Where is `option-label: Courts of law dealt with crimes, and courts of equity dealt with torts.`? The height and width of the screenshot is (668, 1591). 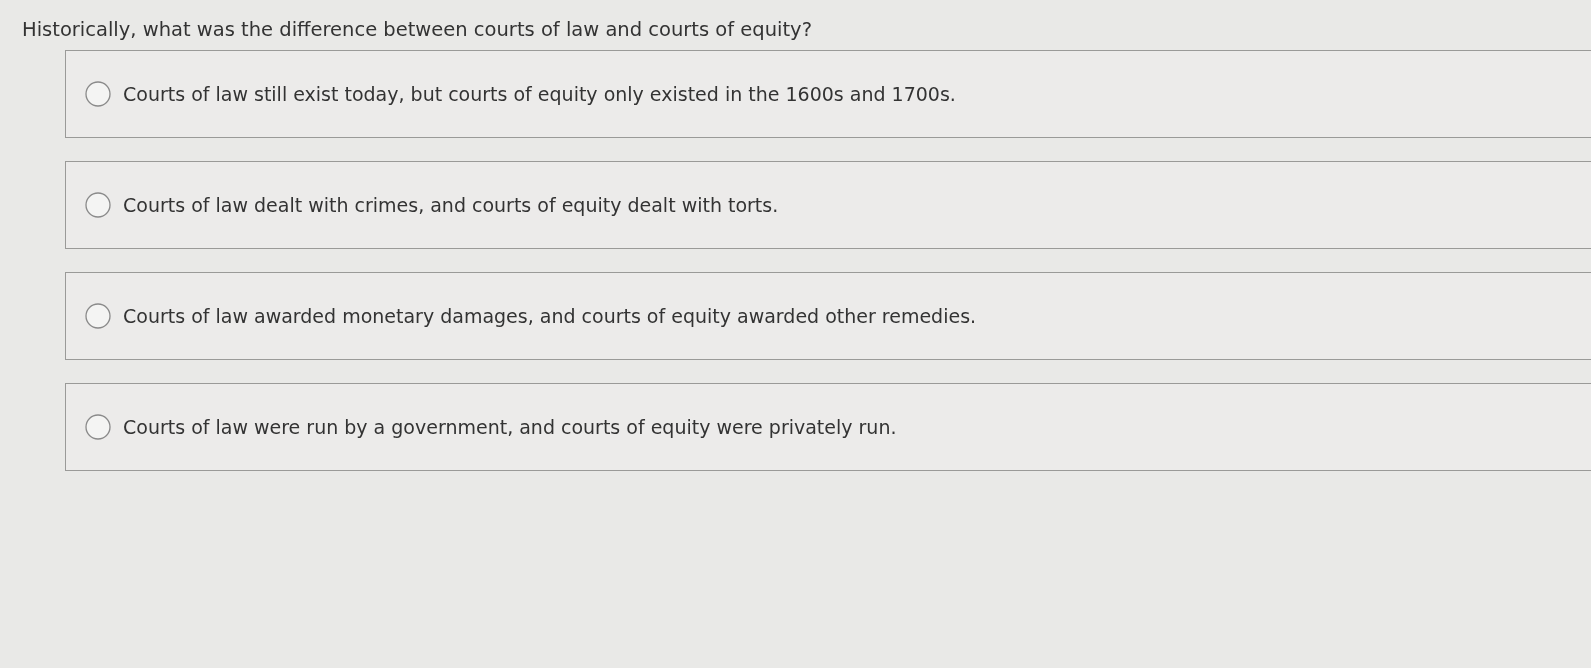
option-label: Courts of law dealt with crimes, and courts of equity dealt with torts. is located at coordinates (451, 205).